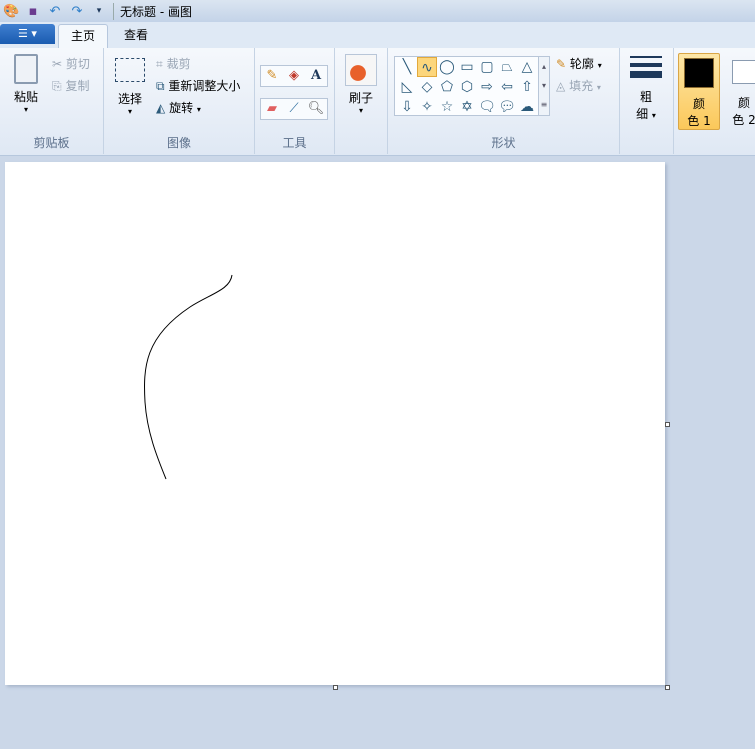  I want to click on paste-button: 粘贴 ▾, so click(26, 84).